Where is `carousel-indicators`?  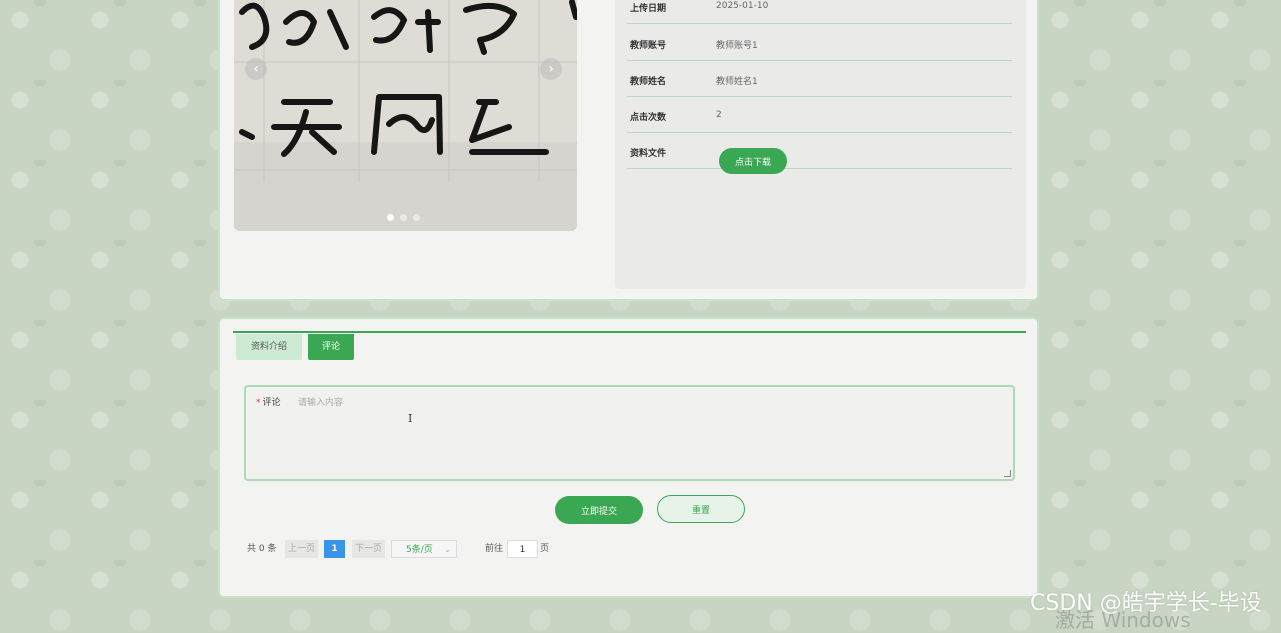 carousel-indicators is located at coordinates (403, 217).